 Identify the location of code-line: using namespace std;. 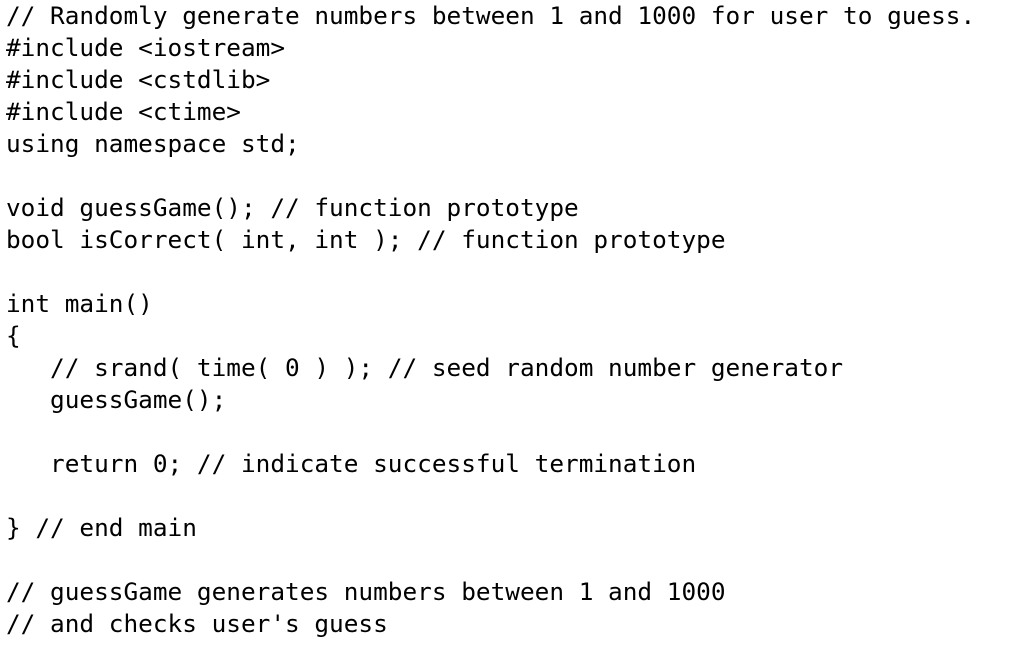
(153, 143).